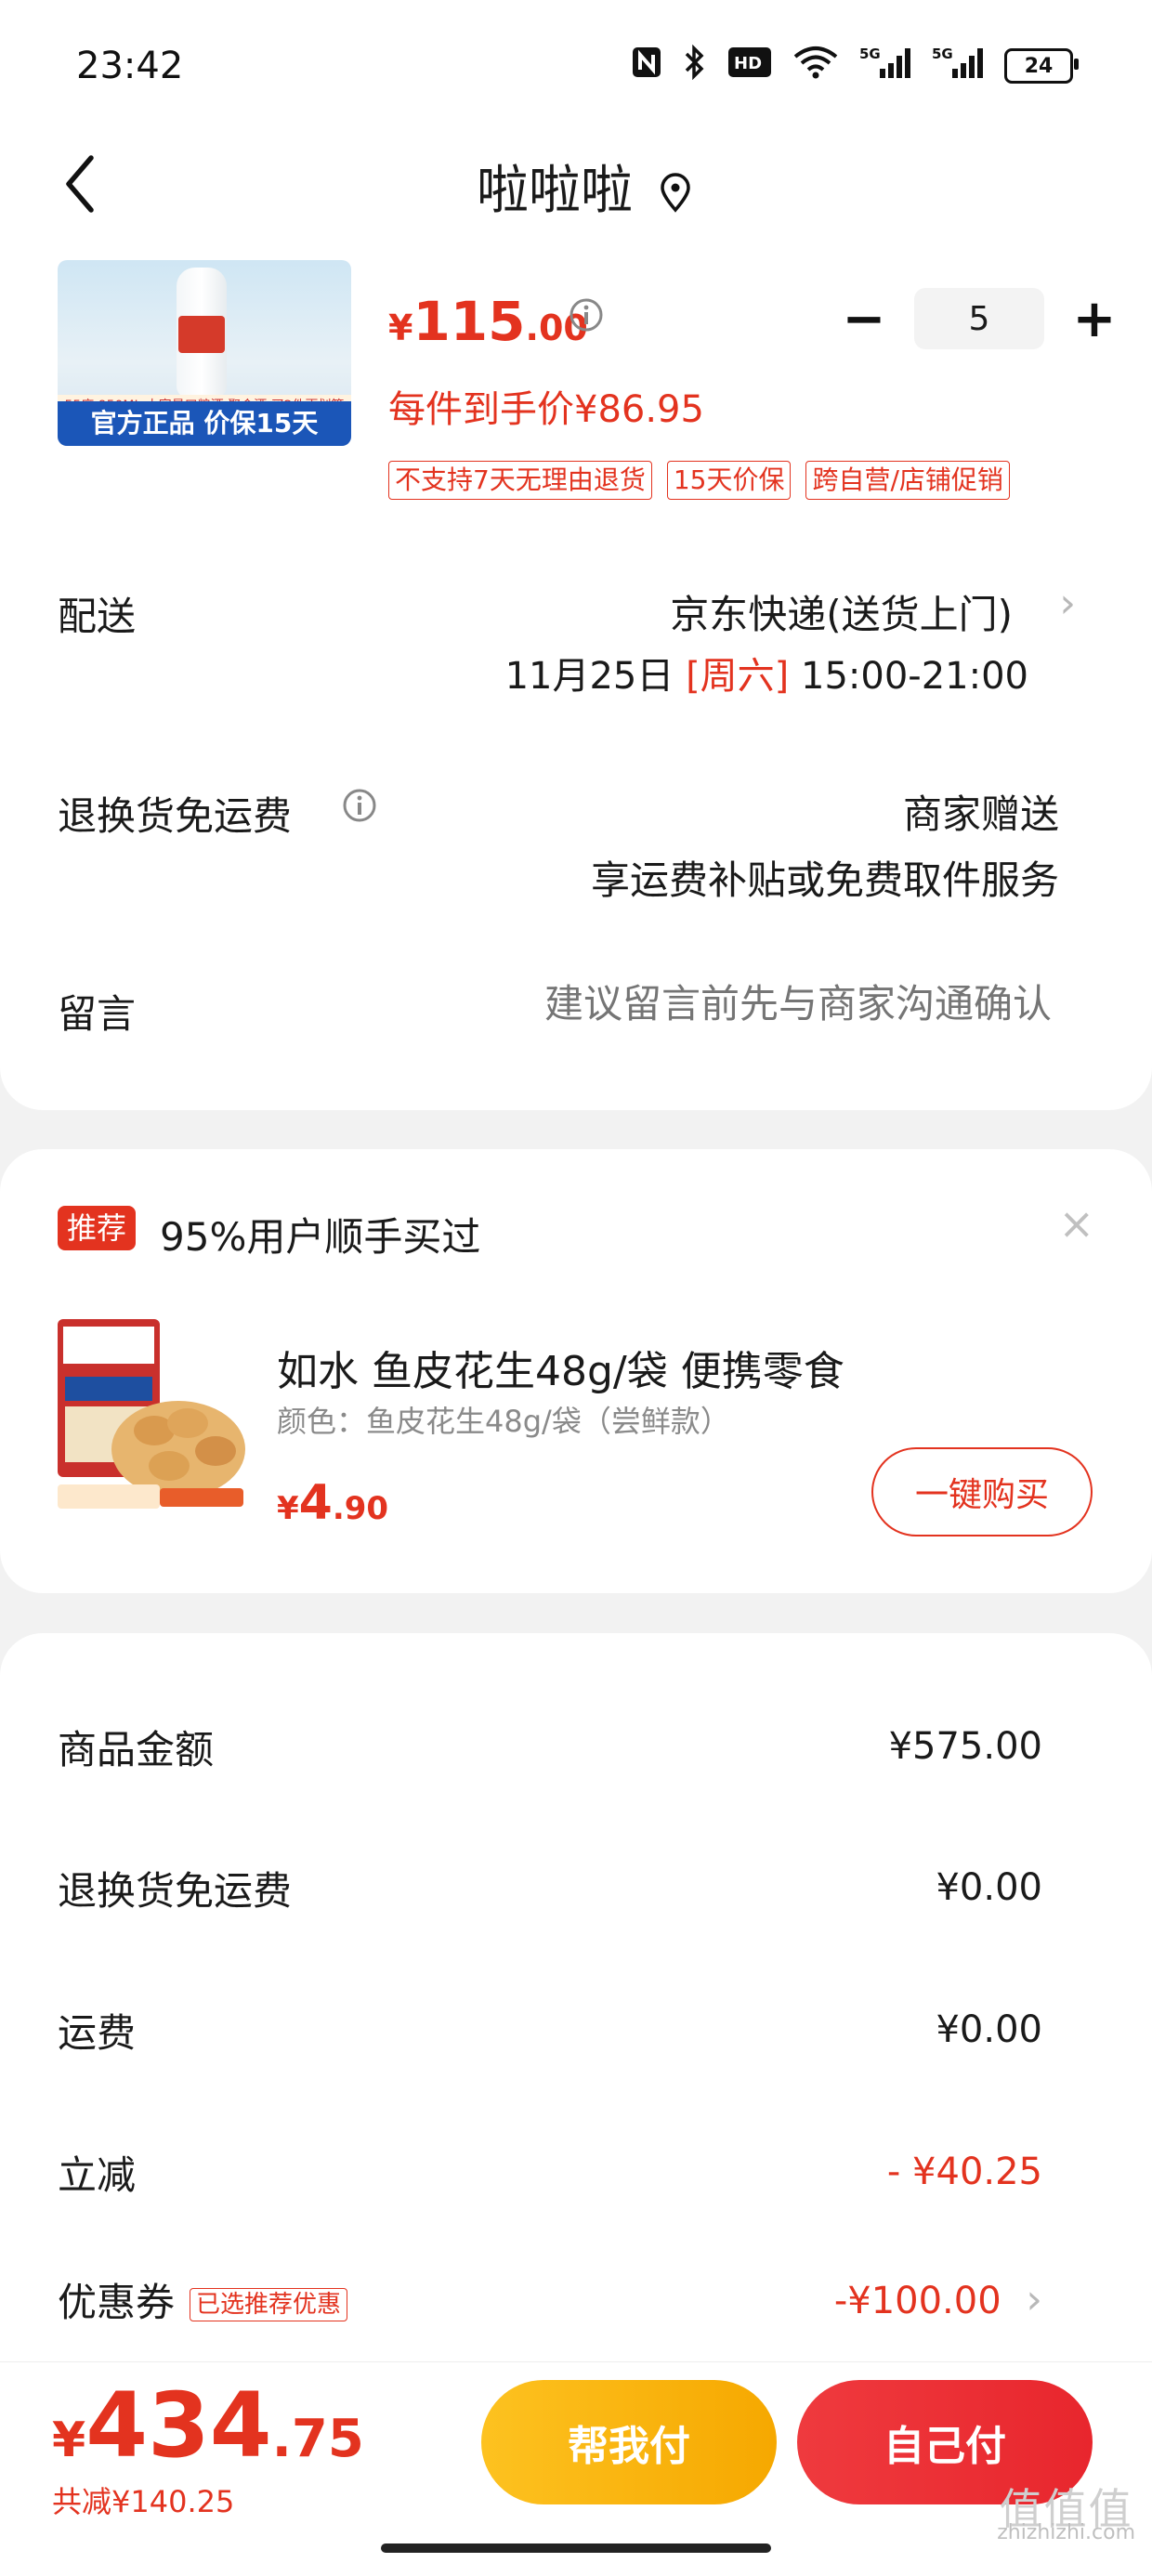  I want to click on recommend-product-spec: 颜色：鱼皮花生48g/袋（尝鲜款）, so click(503, 1421).